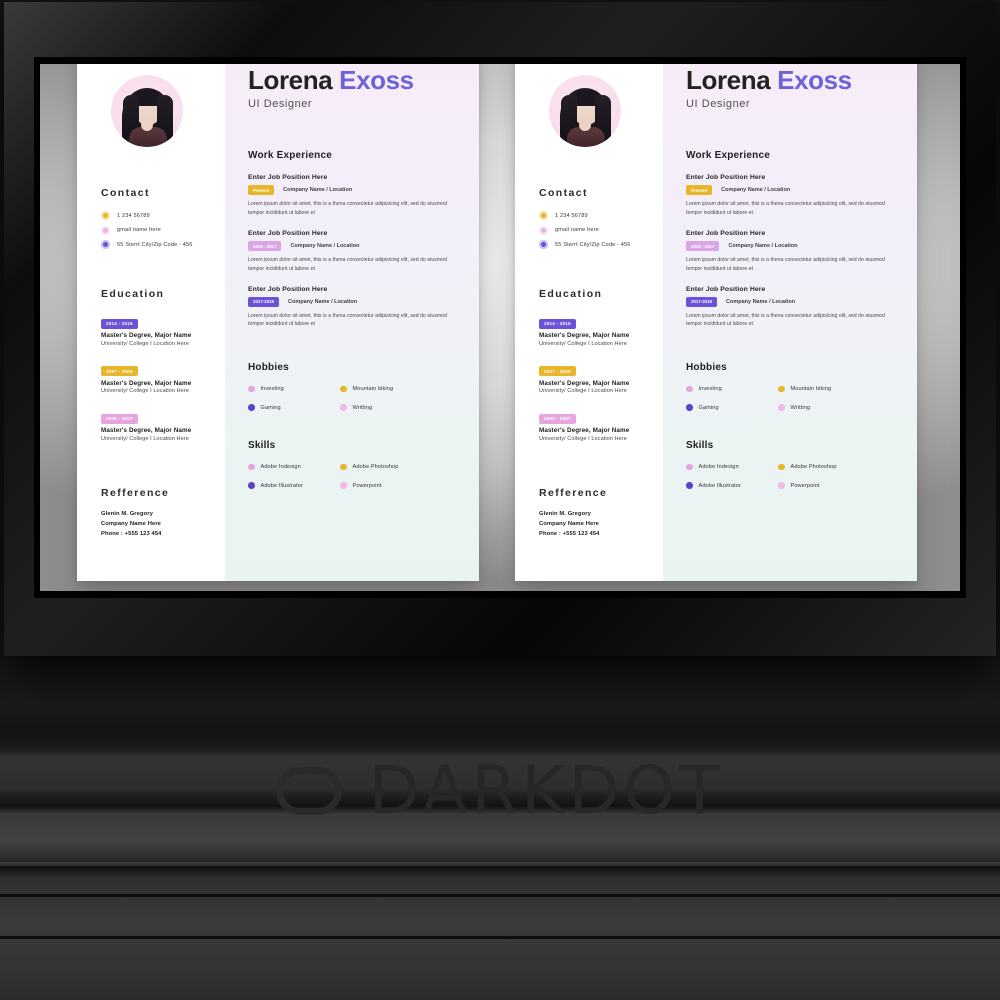  I want to click on hobby-item: Writting, so click(399, 407).